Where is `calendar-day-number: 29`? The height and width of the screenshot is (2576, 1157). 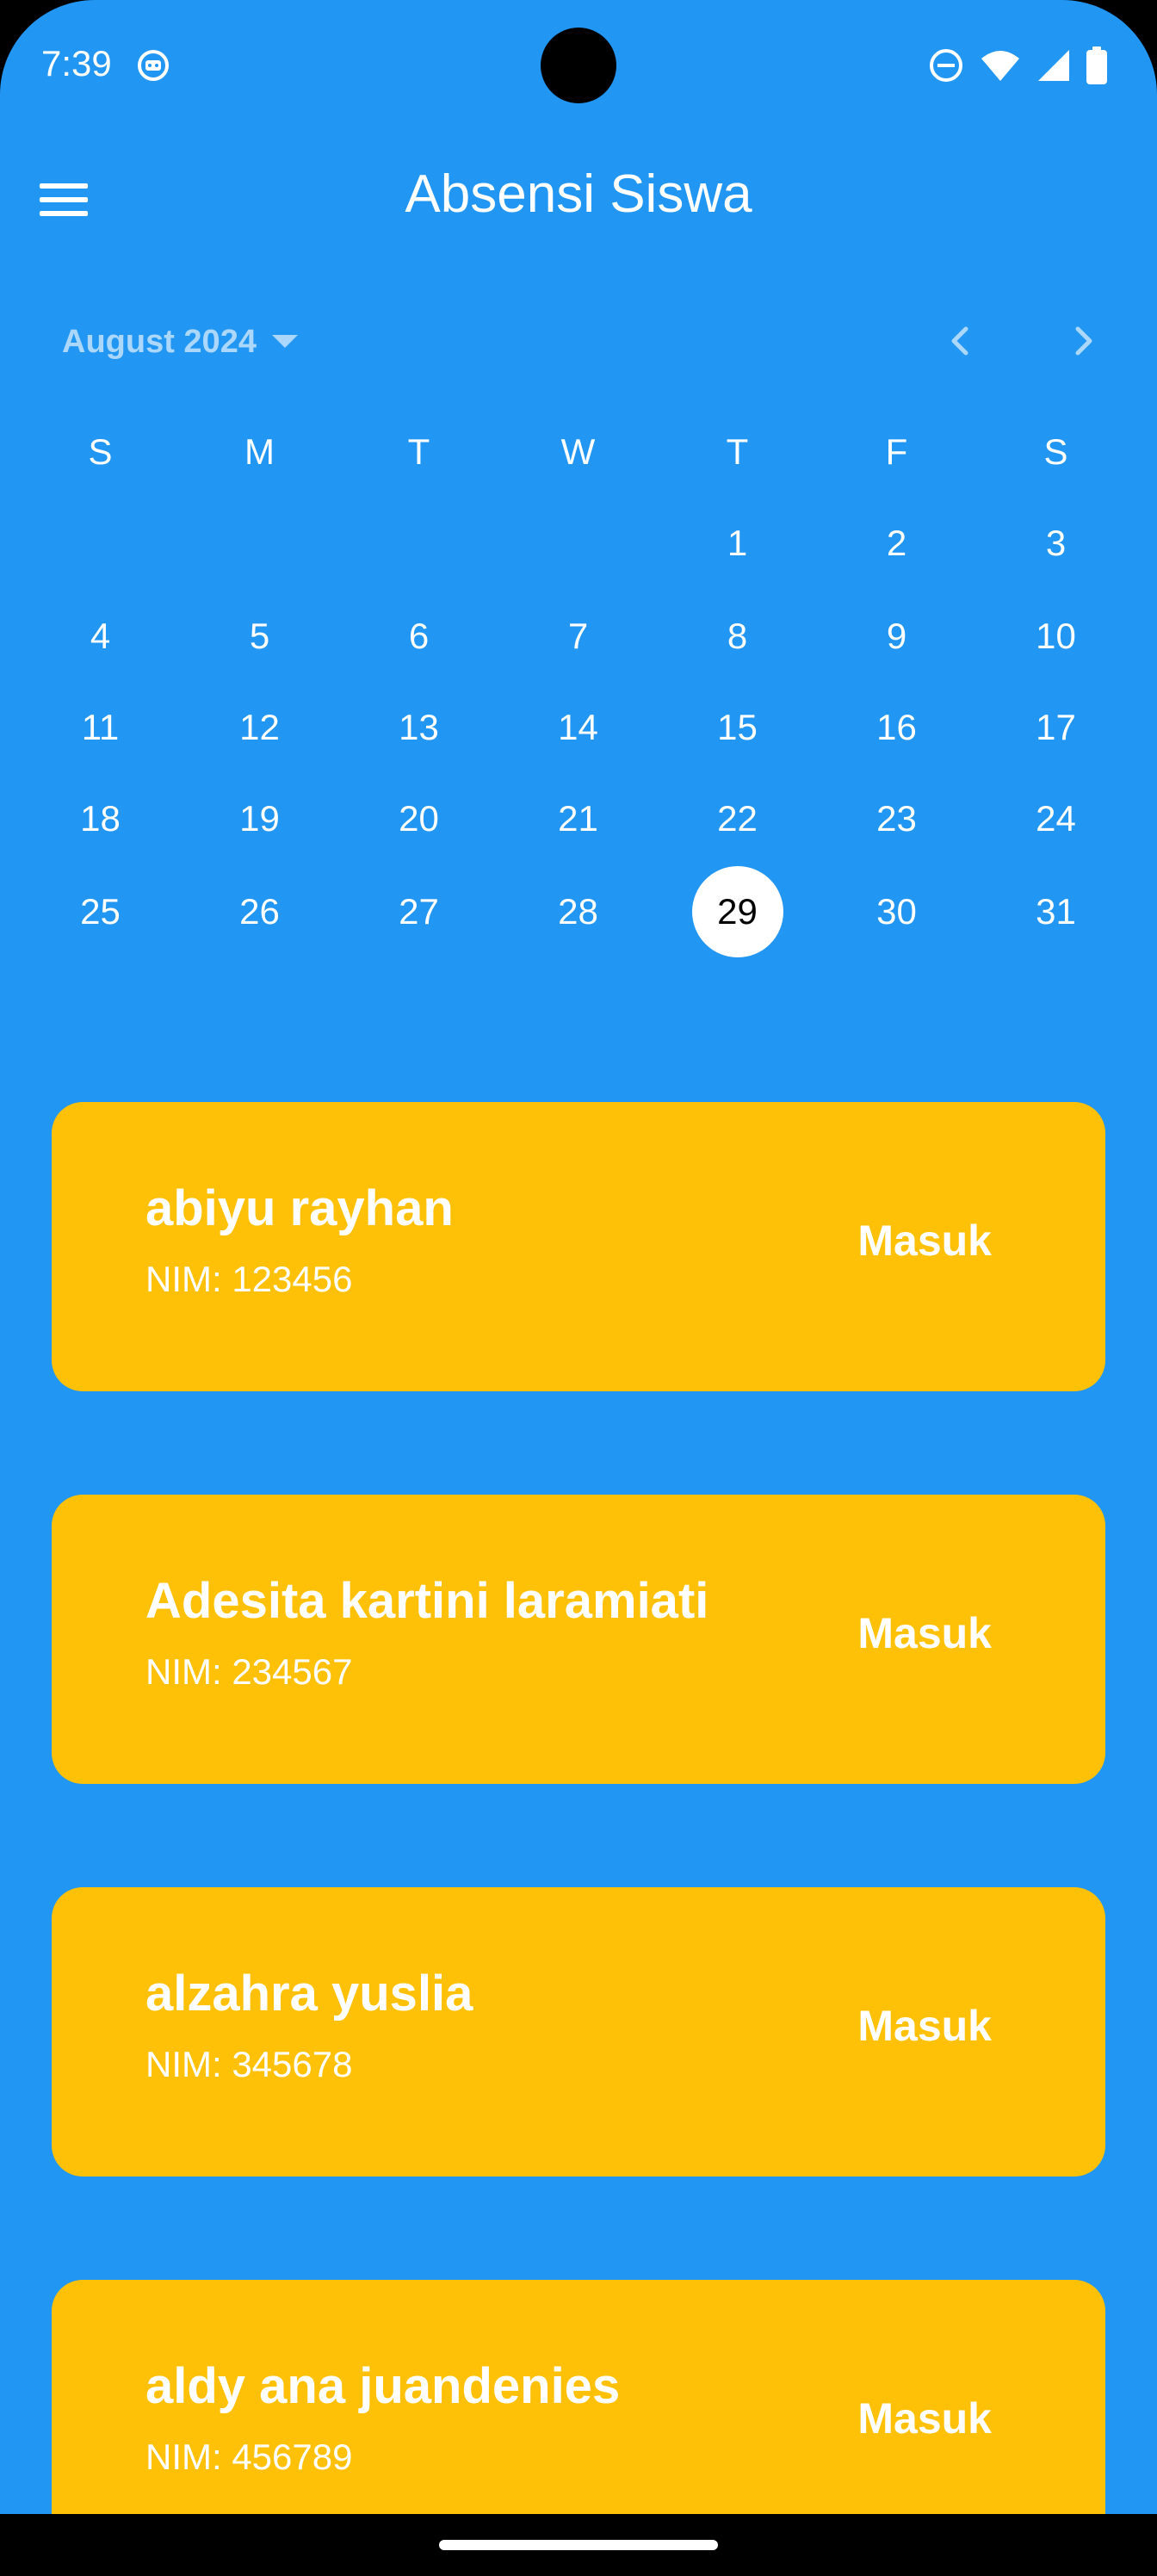 calendar-day-number: 29 is located at coordinates (737, 911).